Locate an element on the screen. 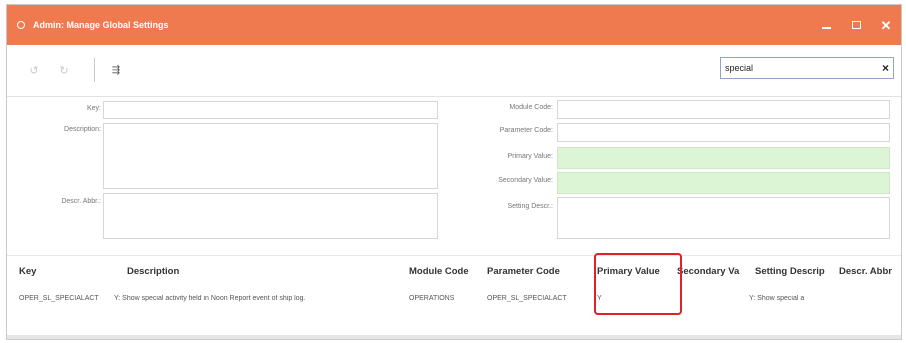 The height and width of the screenshot is (343, 906). close-icon: ✕ is located at coordinates (886, 25).